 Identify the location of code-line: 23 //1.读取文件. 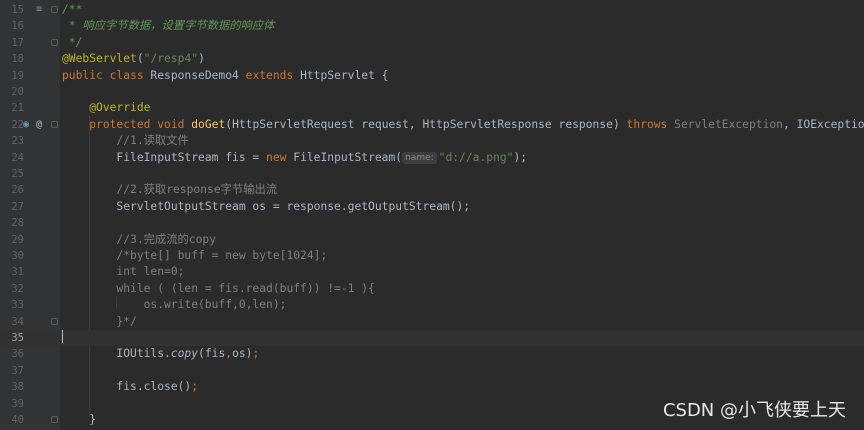
(432, 141).